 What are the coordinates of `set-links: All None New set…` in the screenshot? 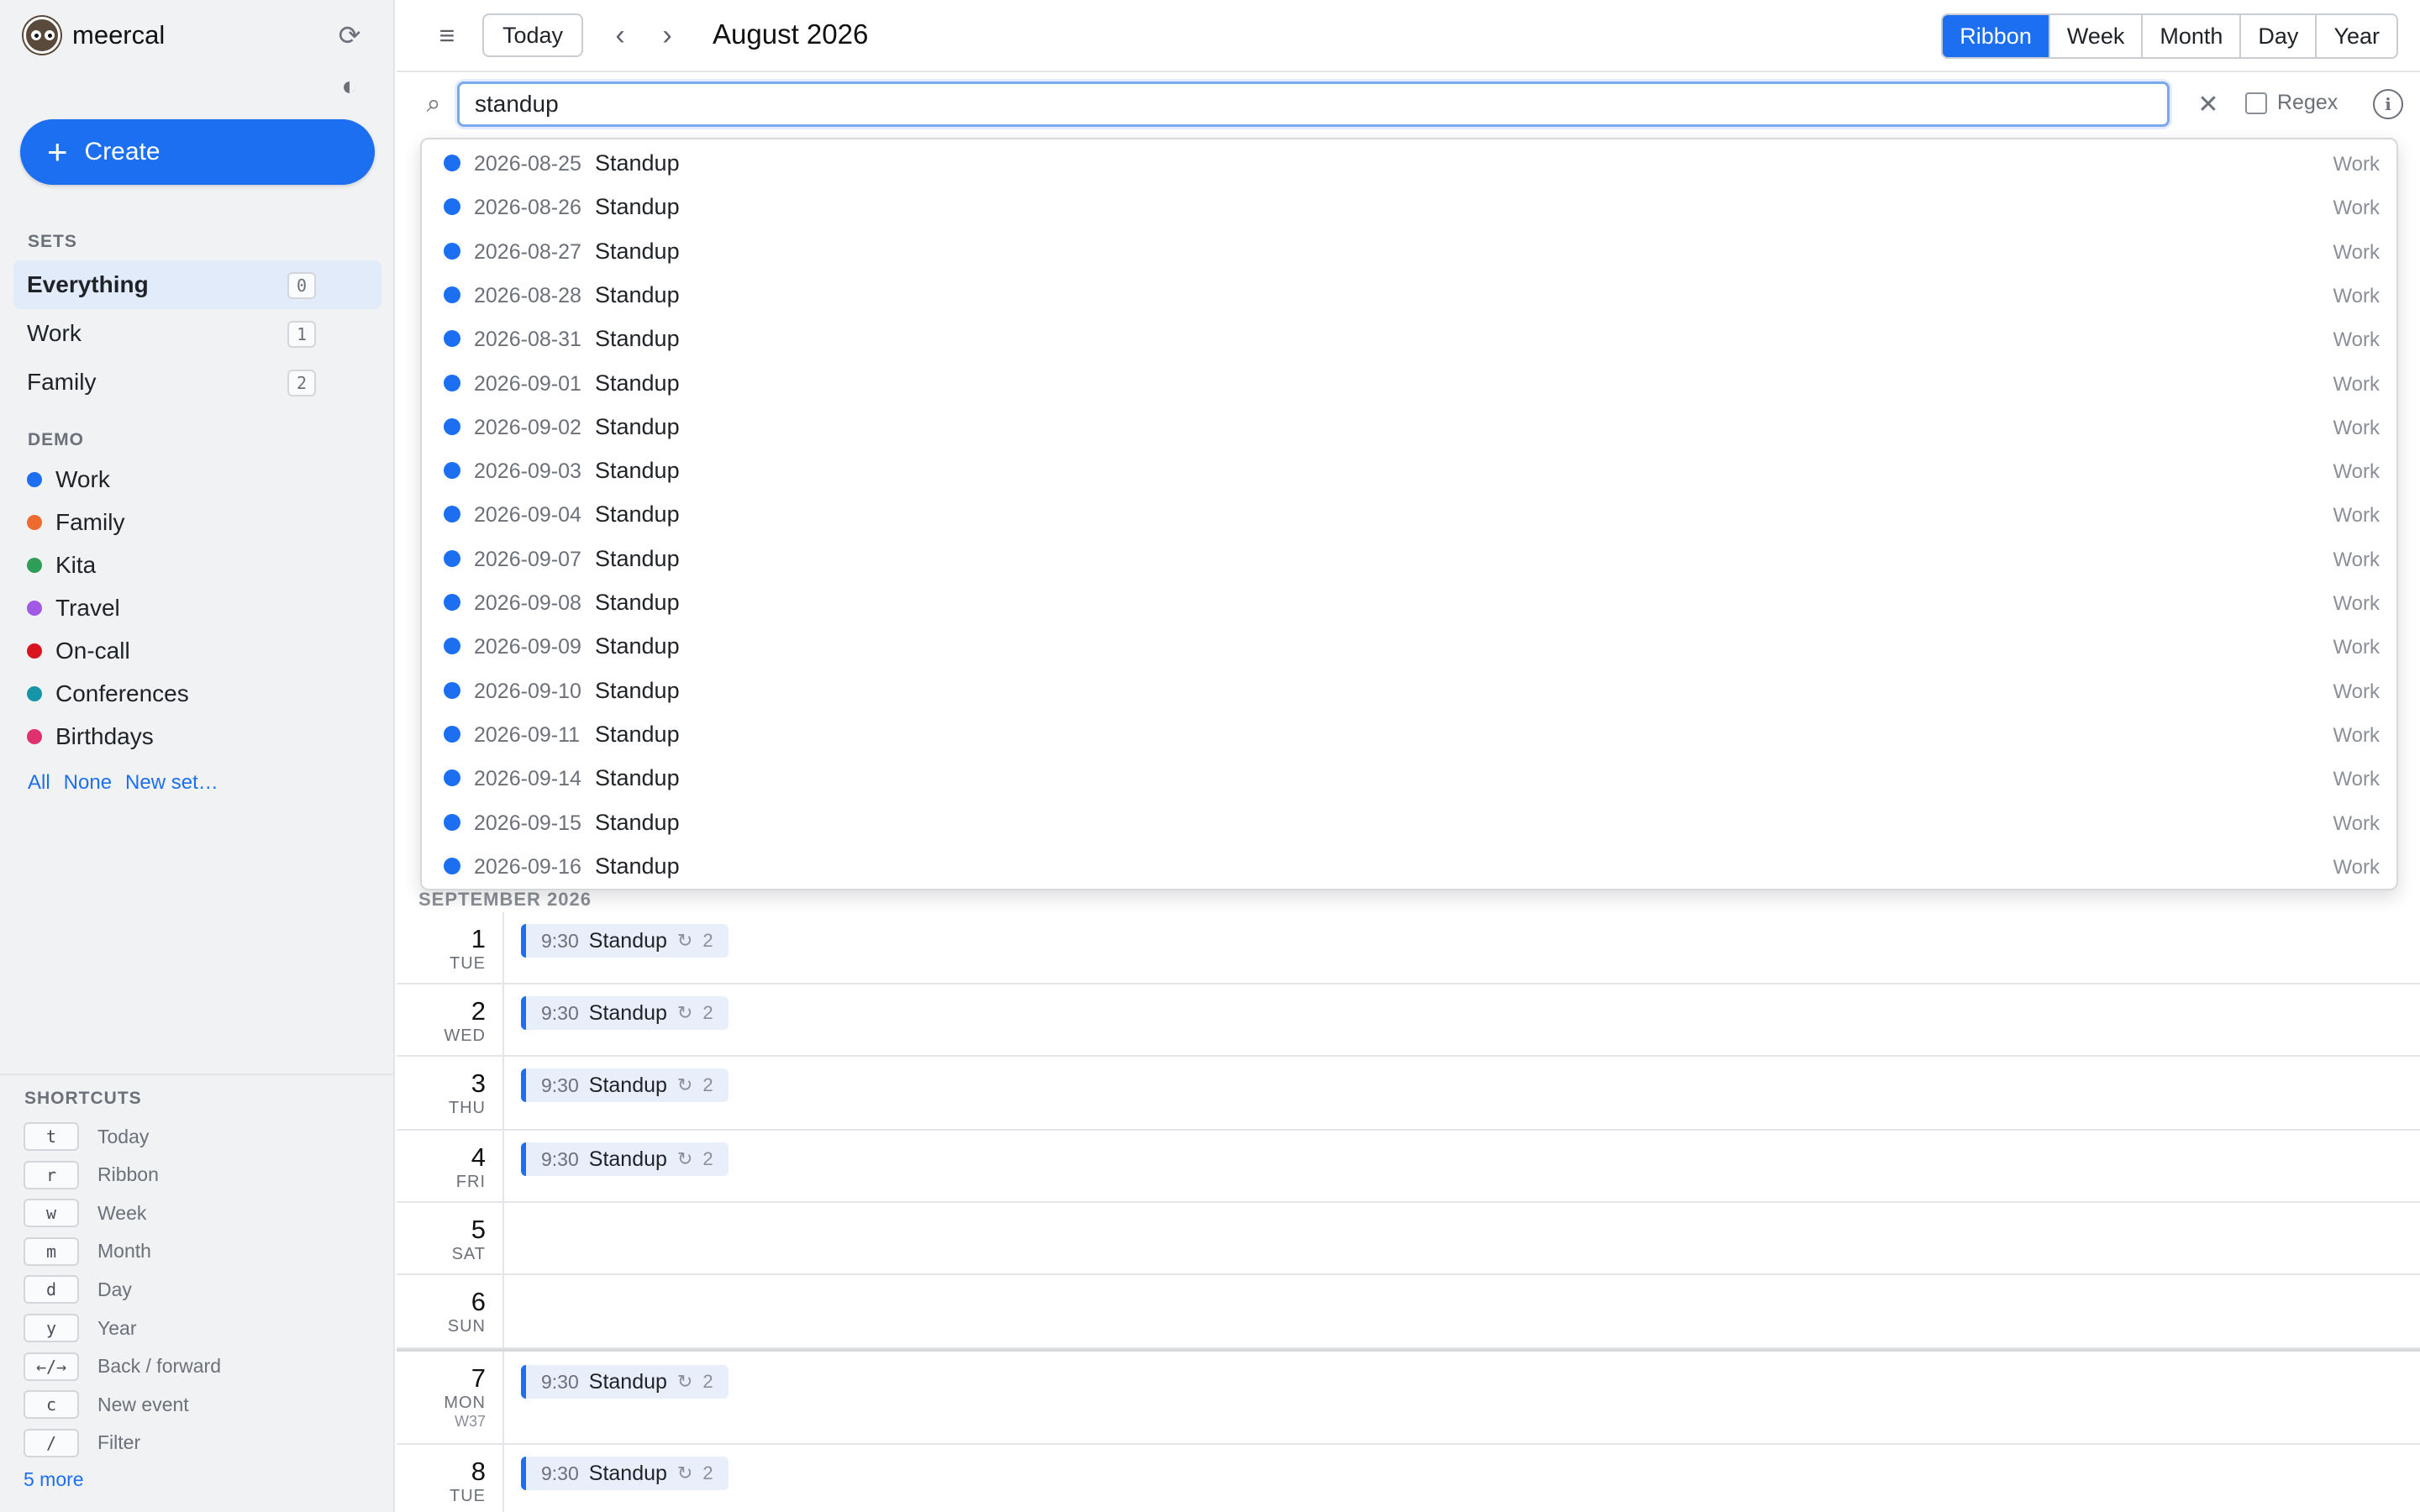 It's located at (123, 783).